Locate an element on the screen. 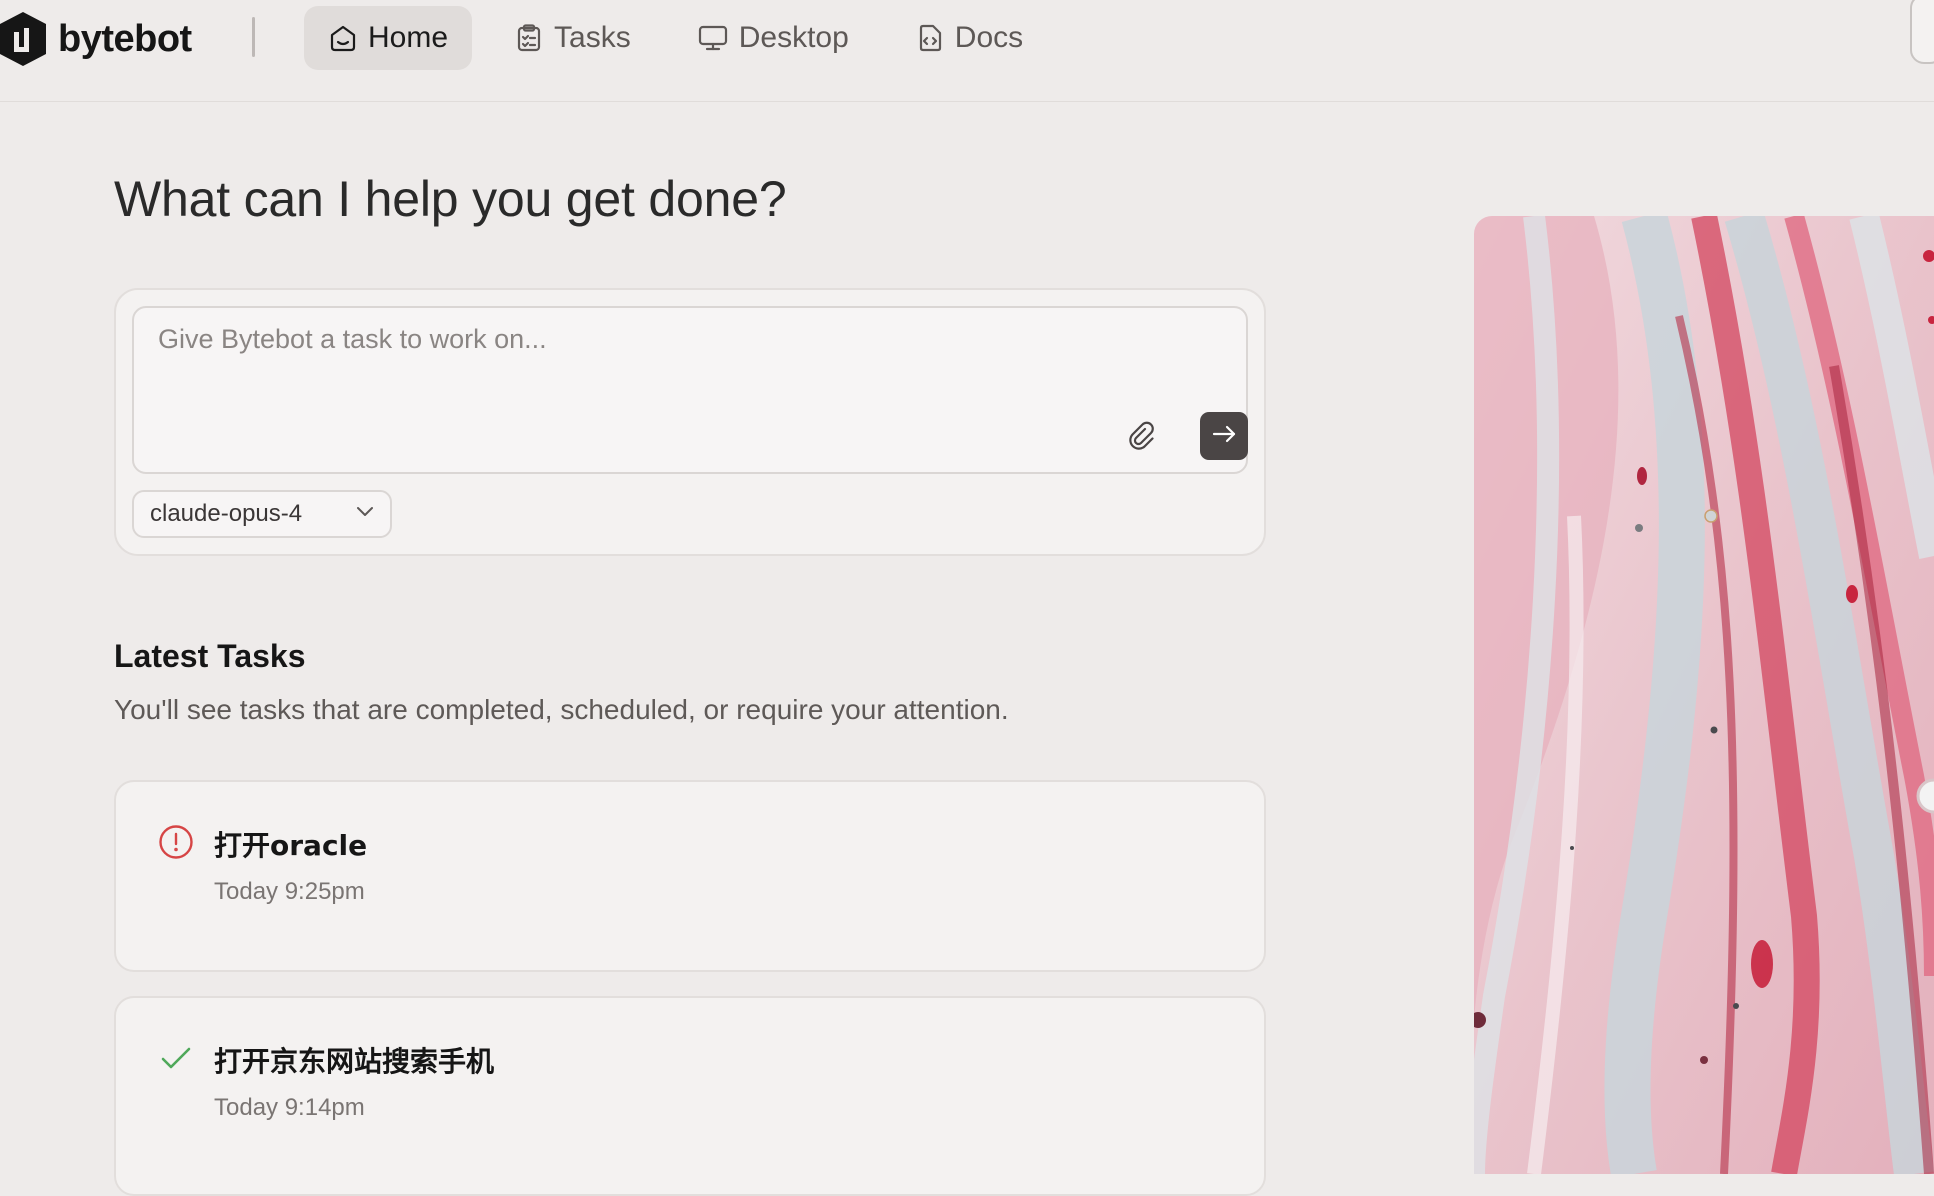 The width and height of the screenshot is (1934, 1196). check-icon is located at coordinates (176, 1058).